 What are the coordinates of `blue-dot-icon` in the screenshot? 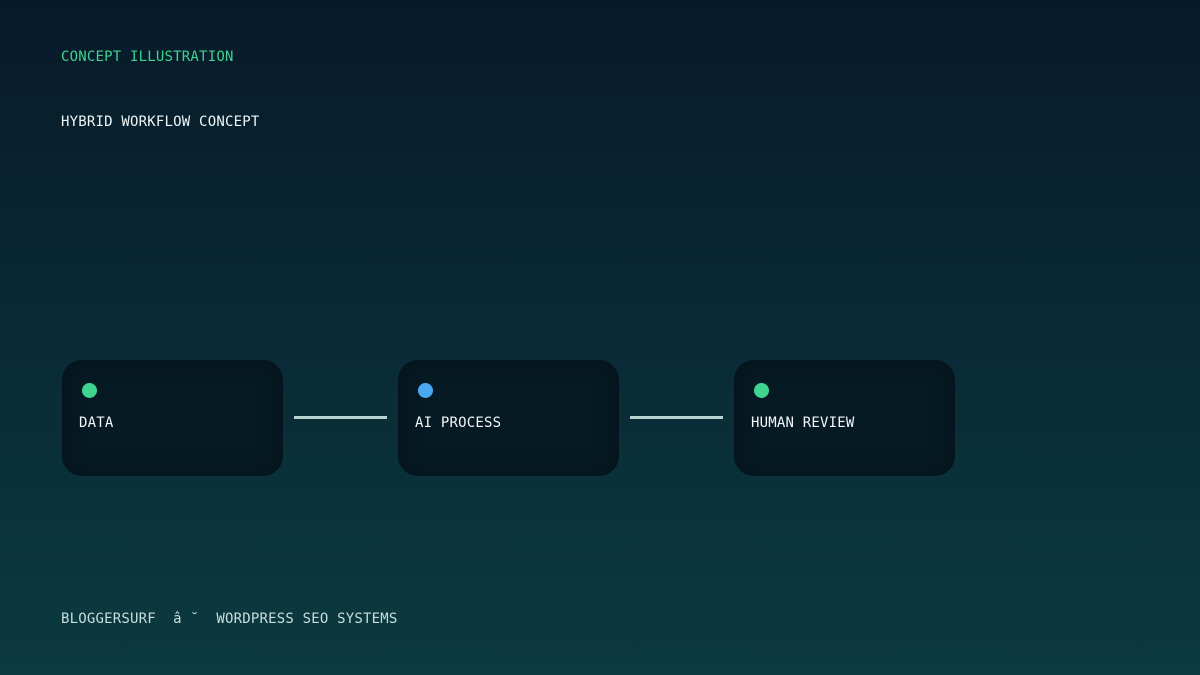 It's located at (425, 390).